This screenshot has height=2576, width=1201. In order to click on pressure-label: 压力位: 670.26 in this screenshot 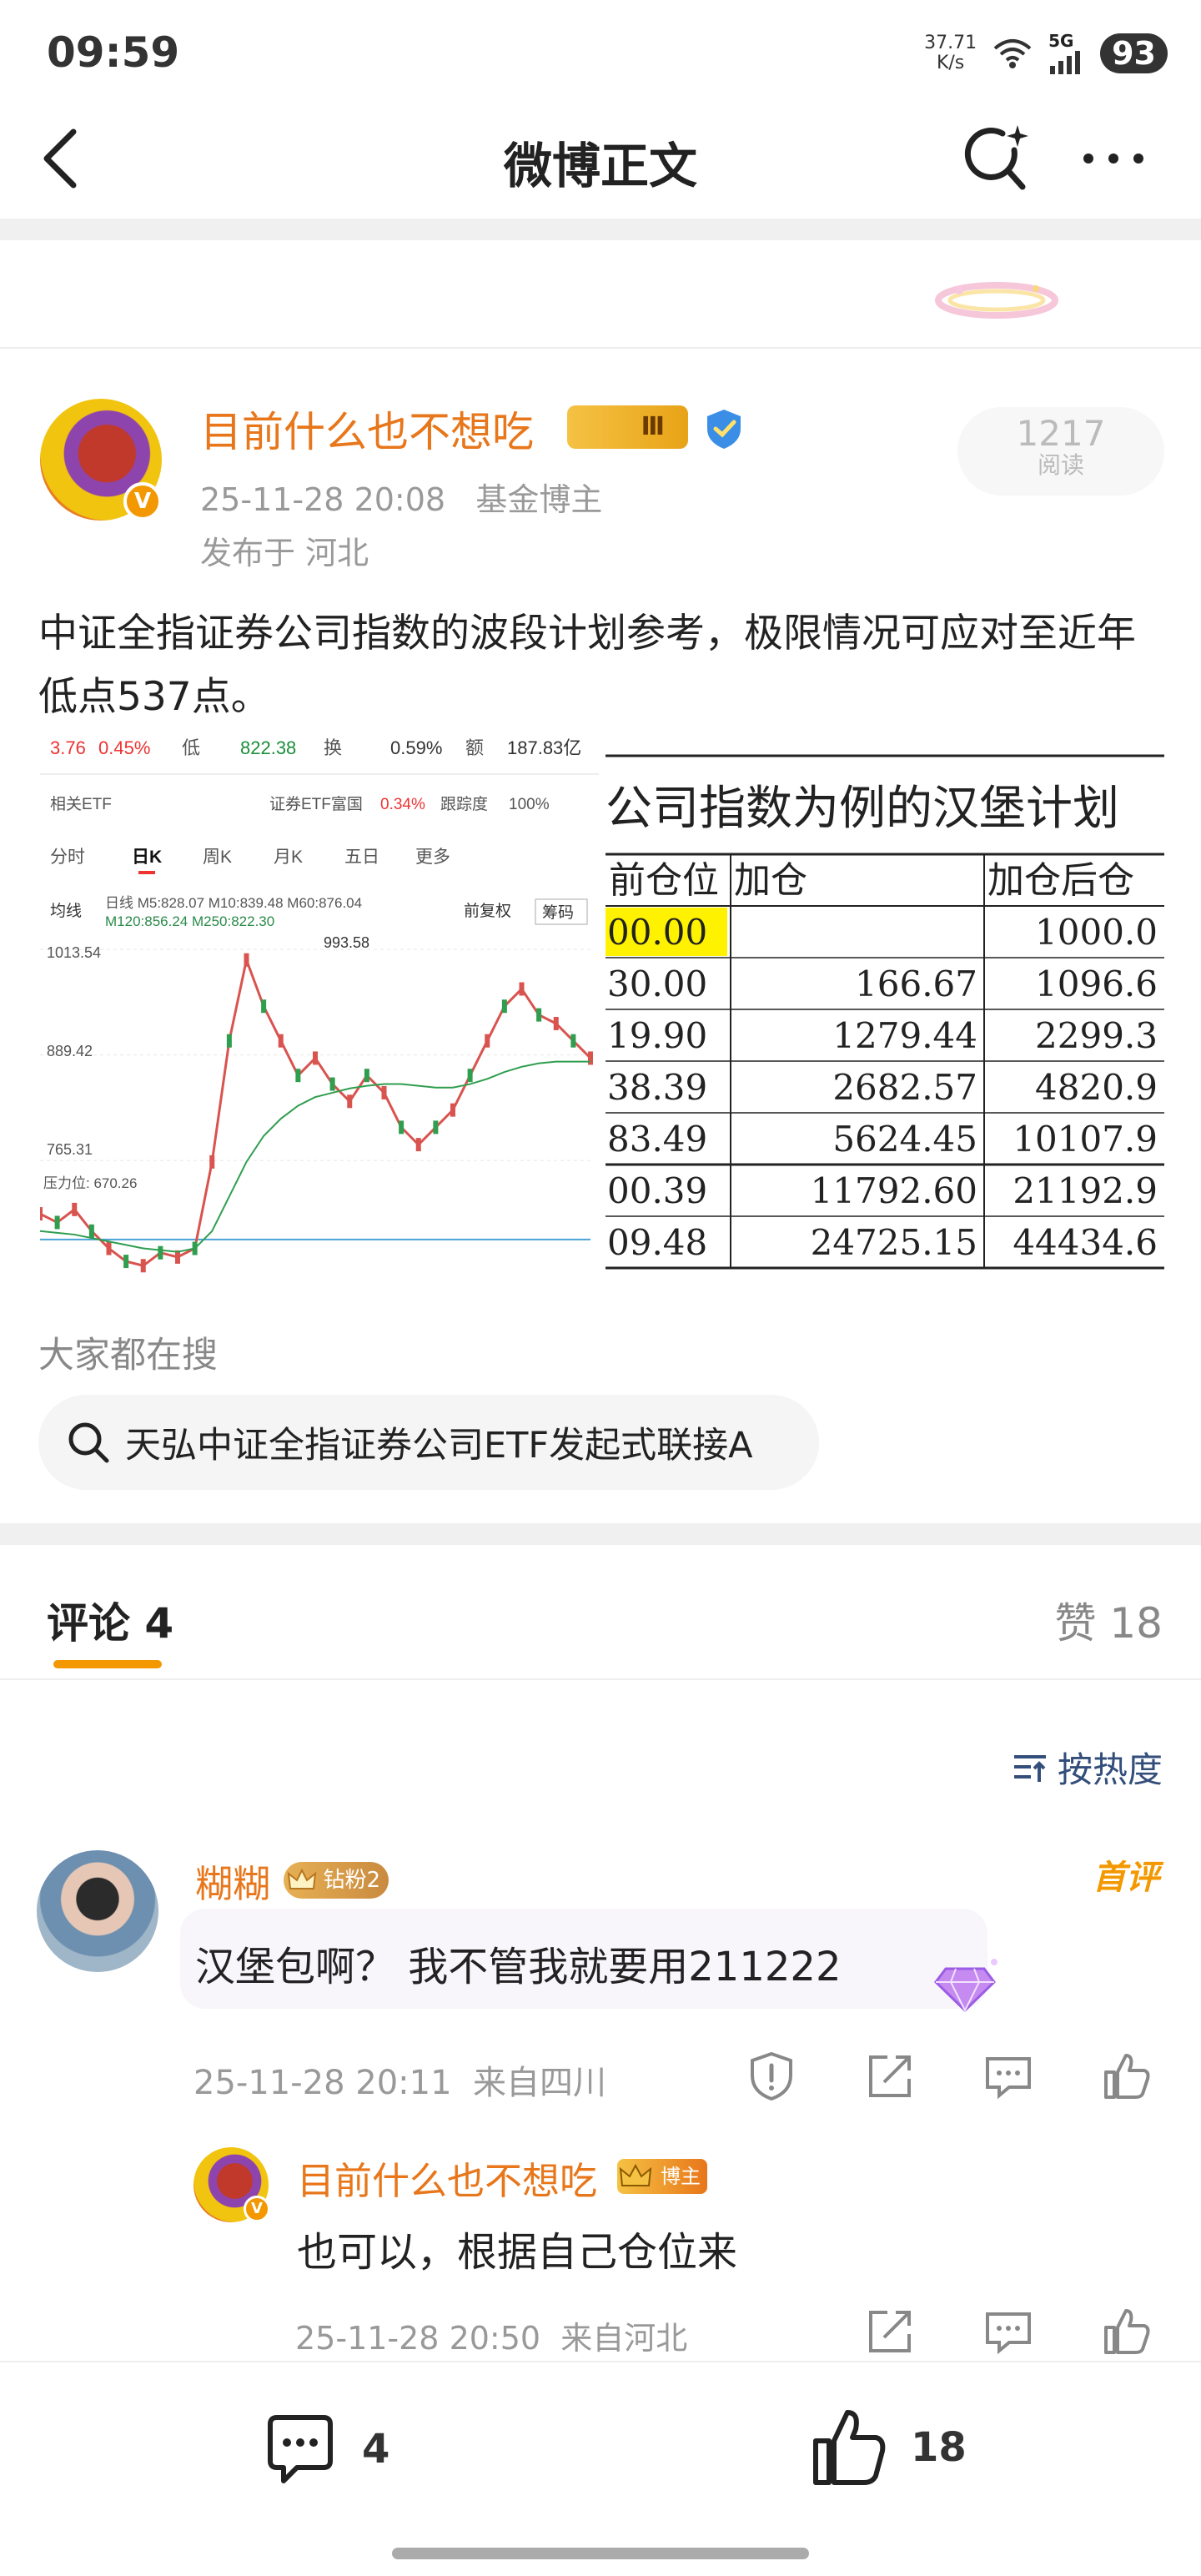, I will do `click(90, 1183)`.